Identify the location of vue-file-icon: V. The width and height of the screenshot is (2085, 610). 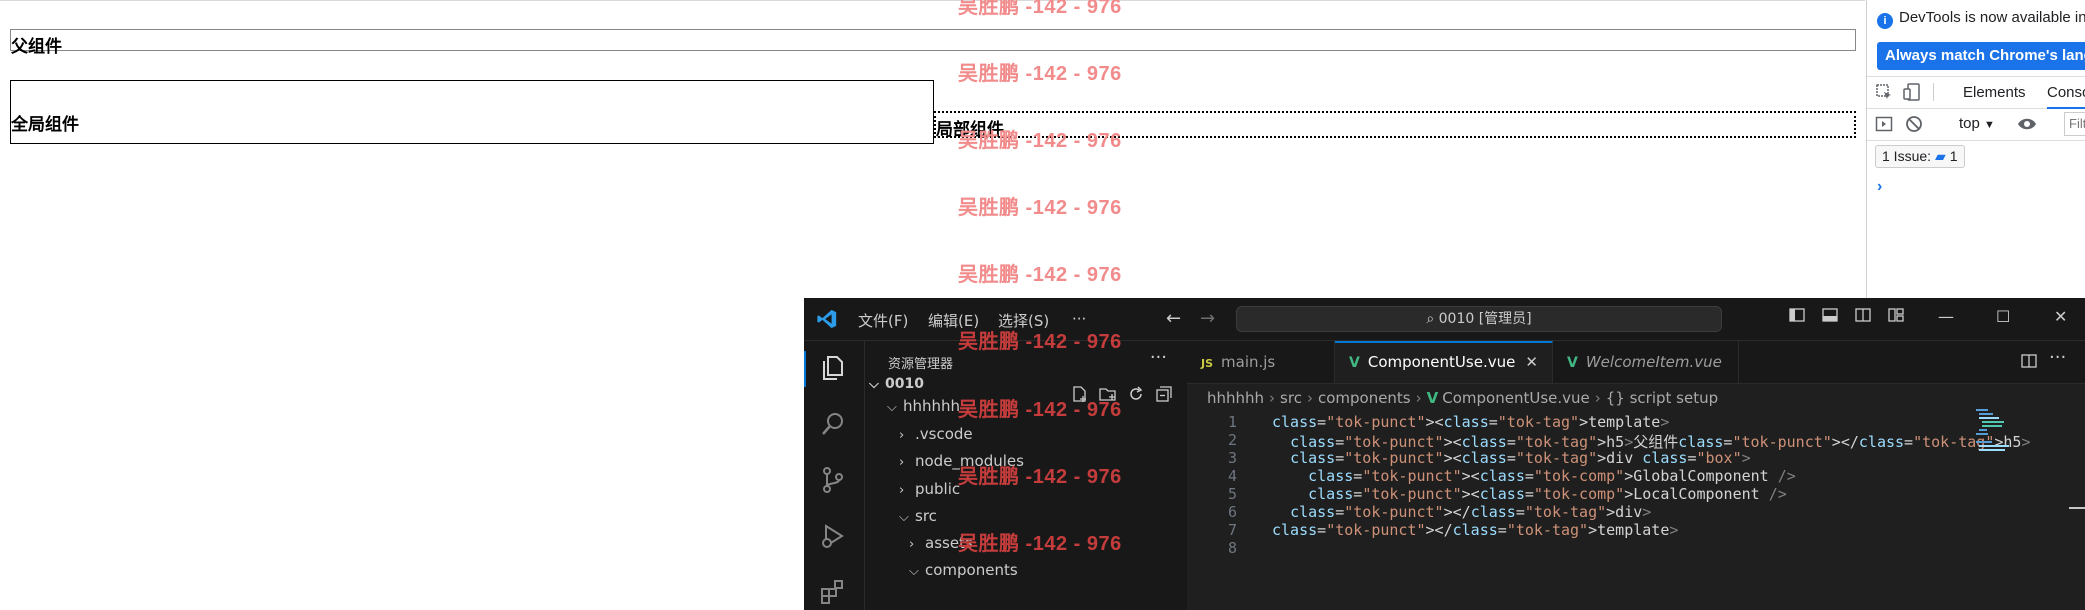
(1432, 398).